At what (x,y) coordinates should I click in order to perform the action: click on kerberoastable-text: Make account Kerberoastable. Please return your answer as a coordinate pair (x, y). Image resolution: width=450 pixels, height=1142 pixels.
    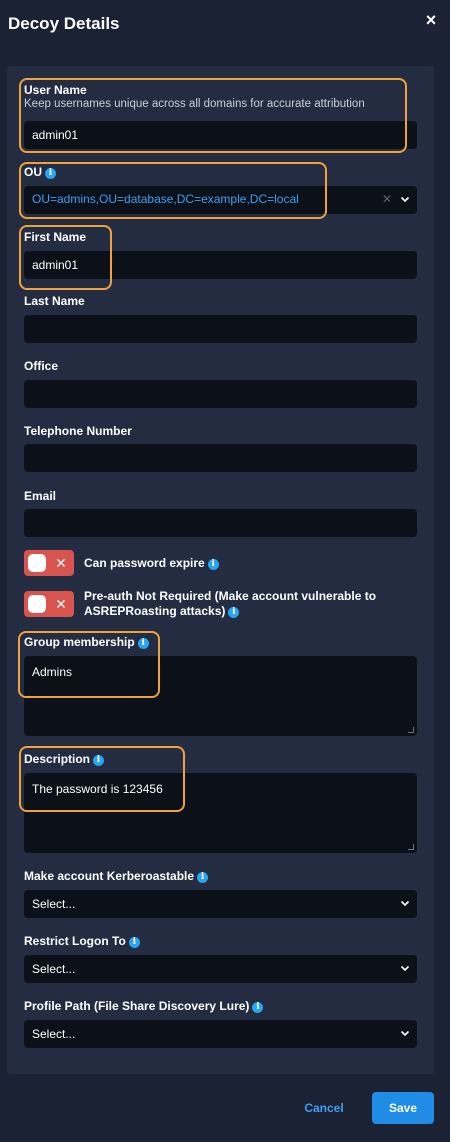
    Looking at the image, I should click on (109, 876).